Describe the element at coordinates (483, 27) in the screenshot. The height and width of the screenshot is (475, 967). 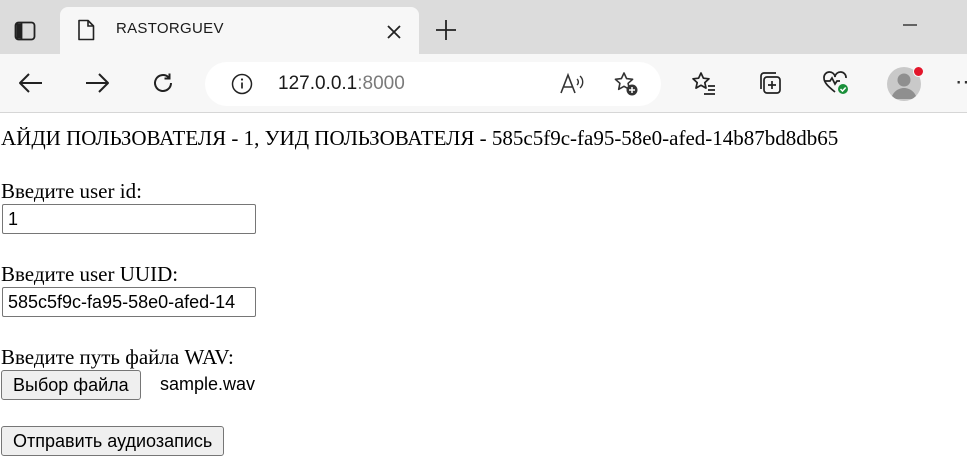
I see `tab-strip: RASTORGUEV` at that location.